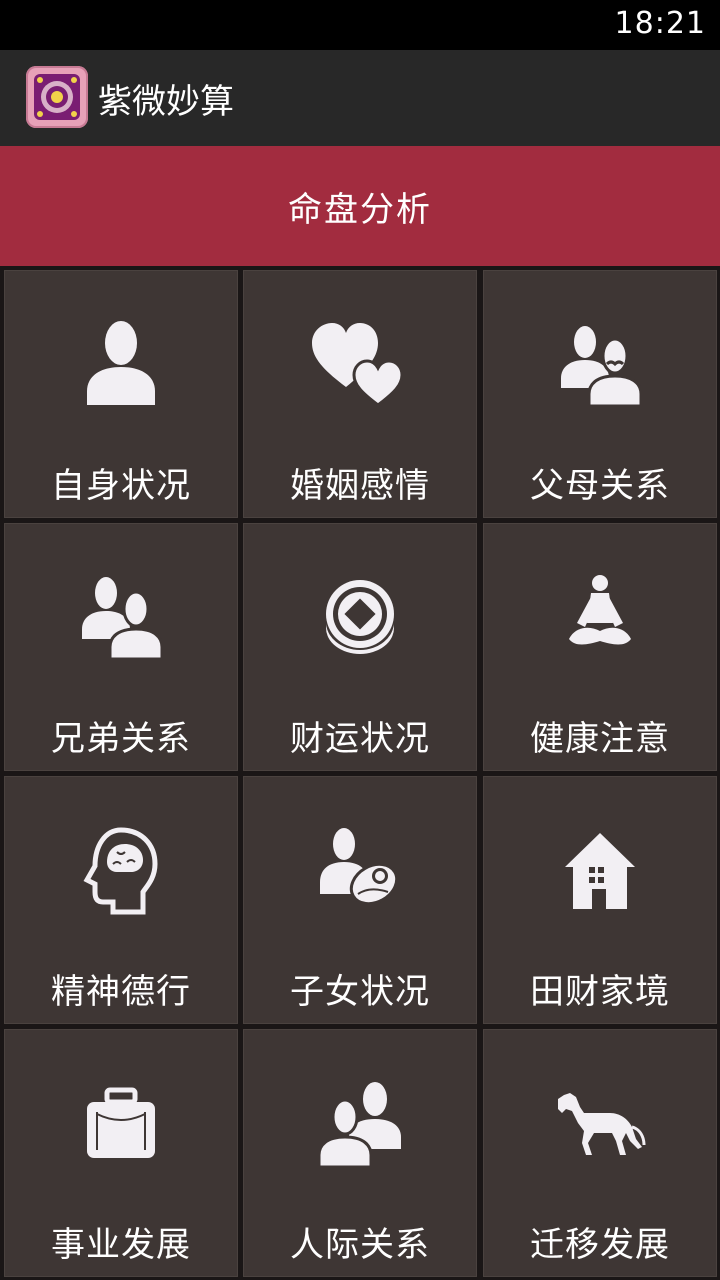 The height and width of the screenshot is (1280, 720). I want to click on tile-relations: 人际关系, so click(360, 1153).